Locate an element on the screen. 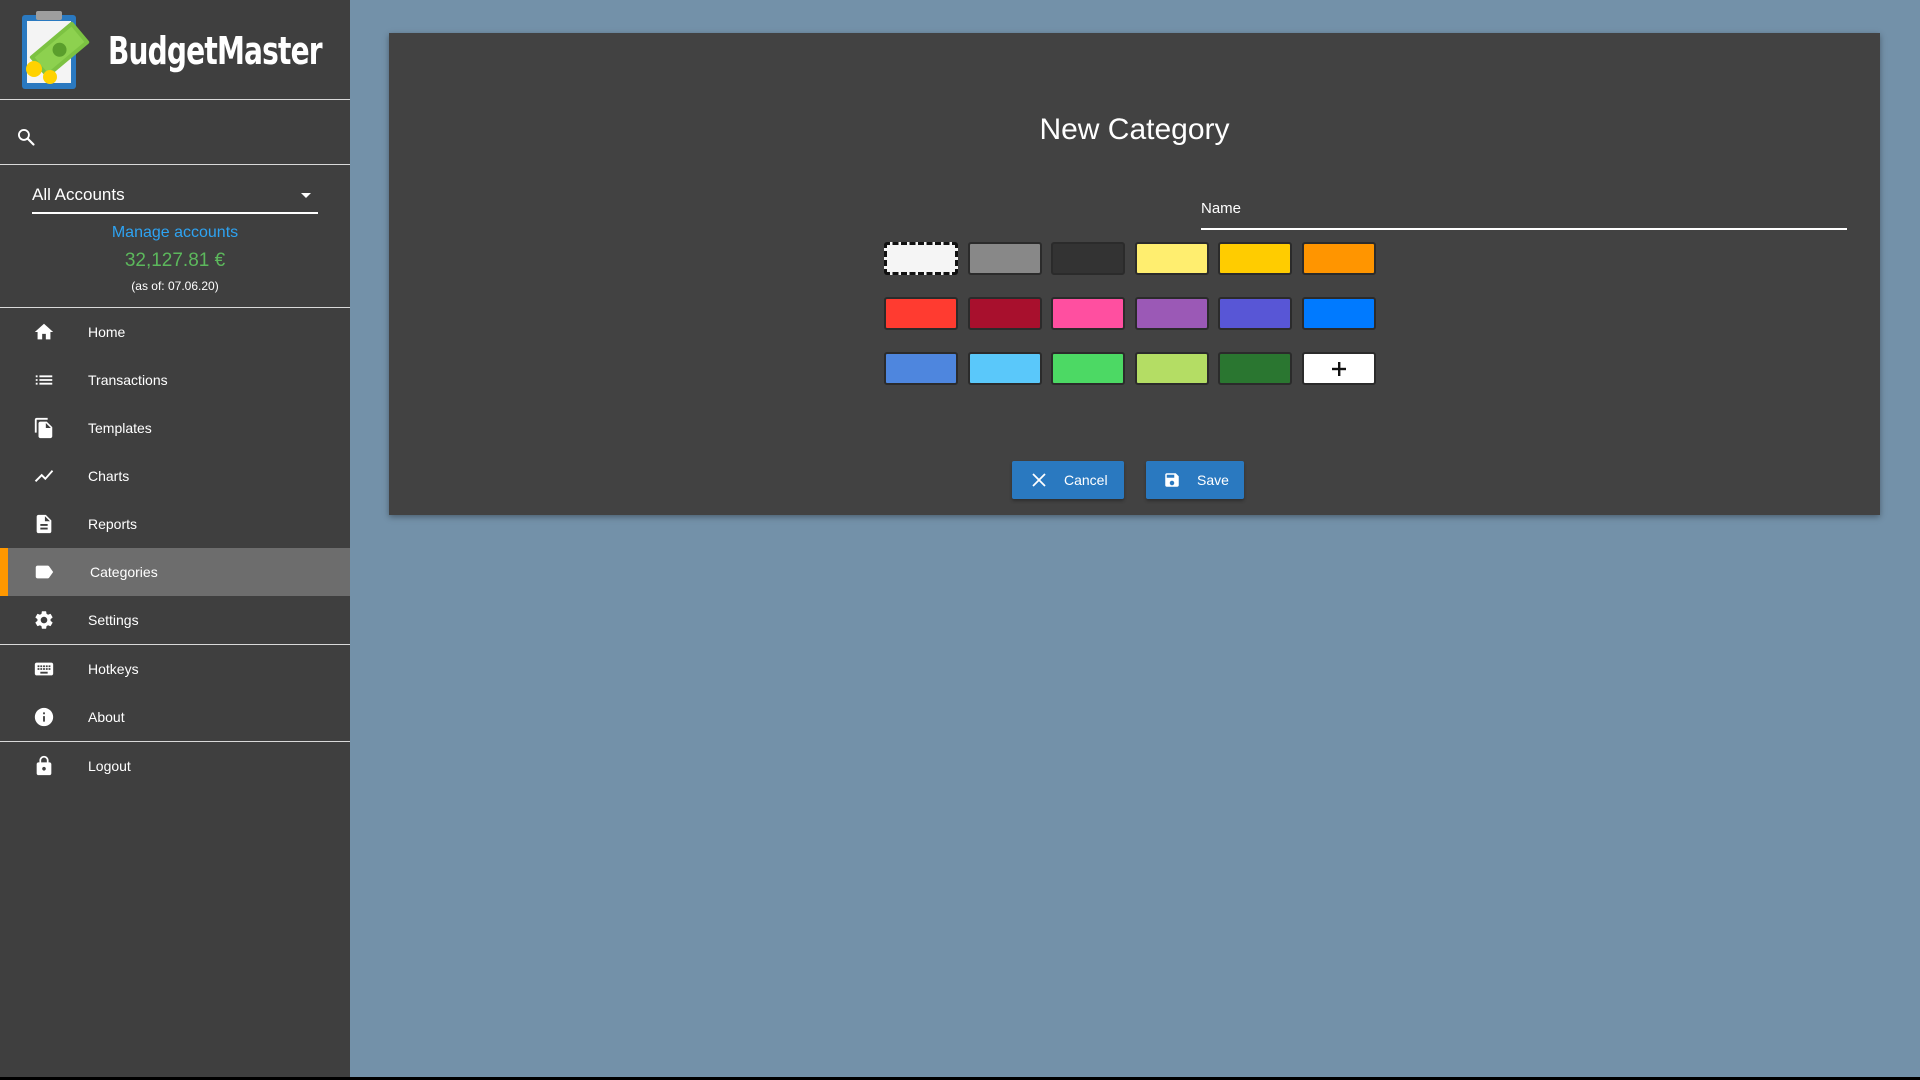 This screenshot has height=1080, width=1920. cancel-button: Cancel is located at coordinates (1068, 480).